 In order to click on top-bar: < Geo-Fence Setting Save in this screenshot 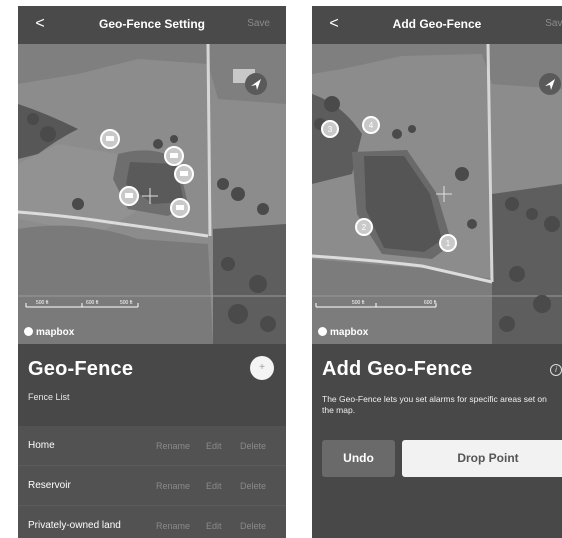, I will do `click(152, 25)`.